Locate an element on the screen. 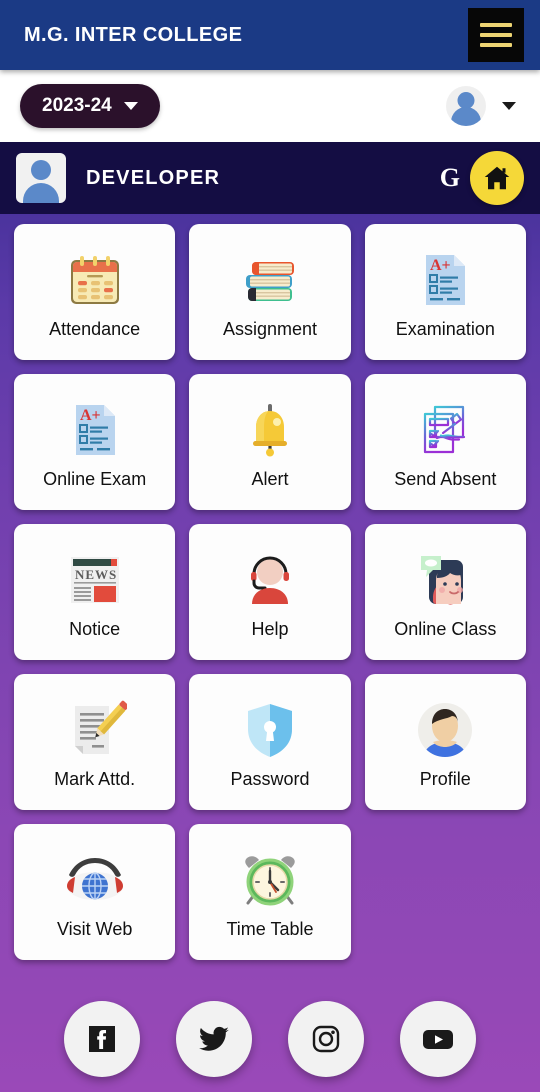 The width and height of the screenshot is (540, 1092). social-link-facebook is located at coordinates (102, 1039).